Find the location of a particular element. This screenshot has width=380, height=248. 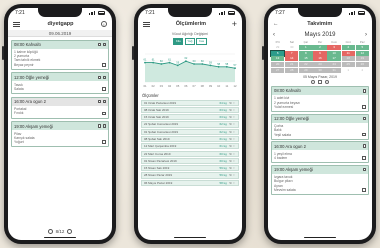

calendar-day: 29 is located at coordinates (277, 47).